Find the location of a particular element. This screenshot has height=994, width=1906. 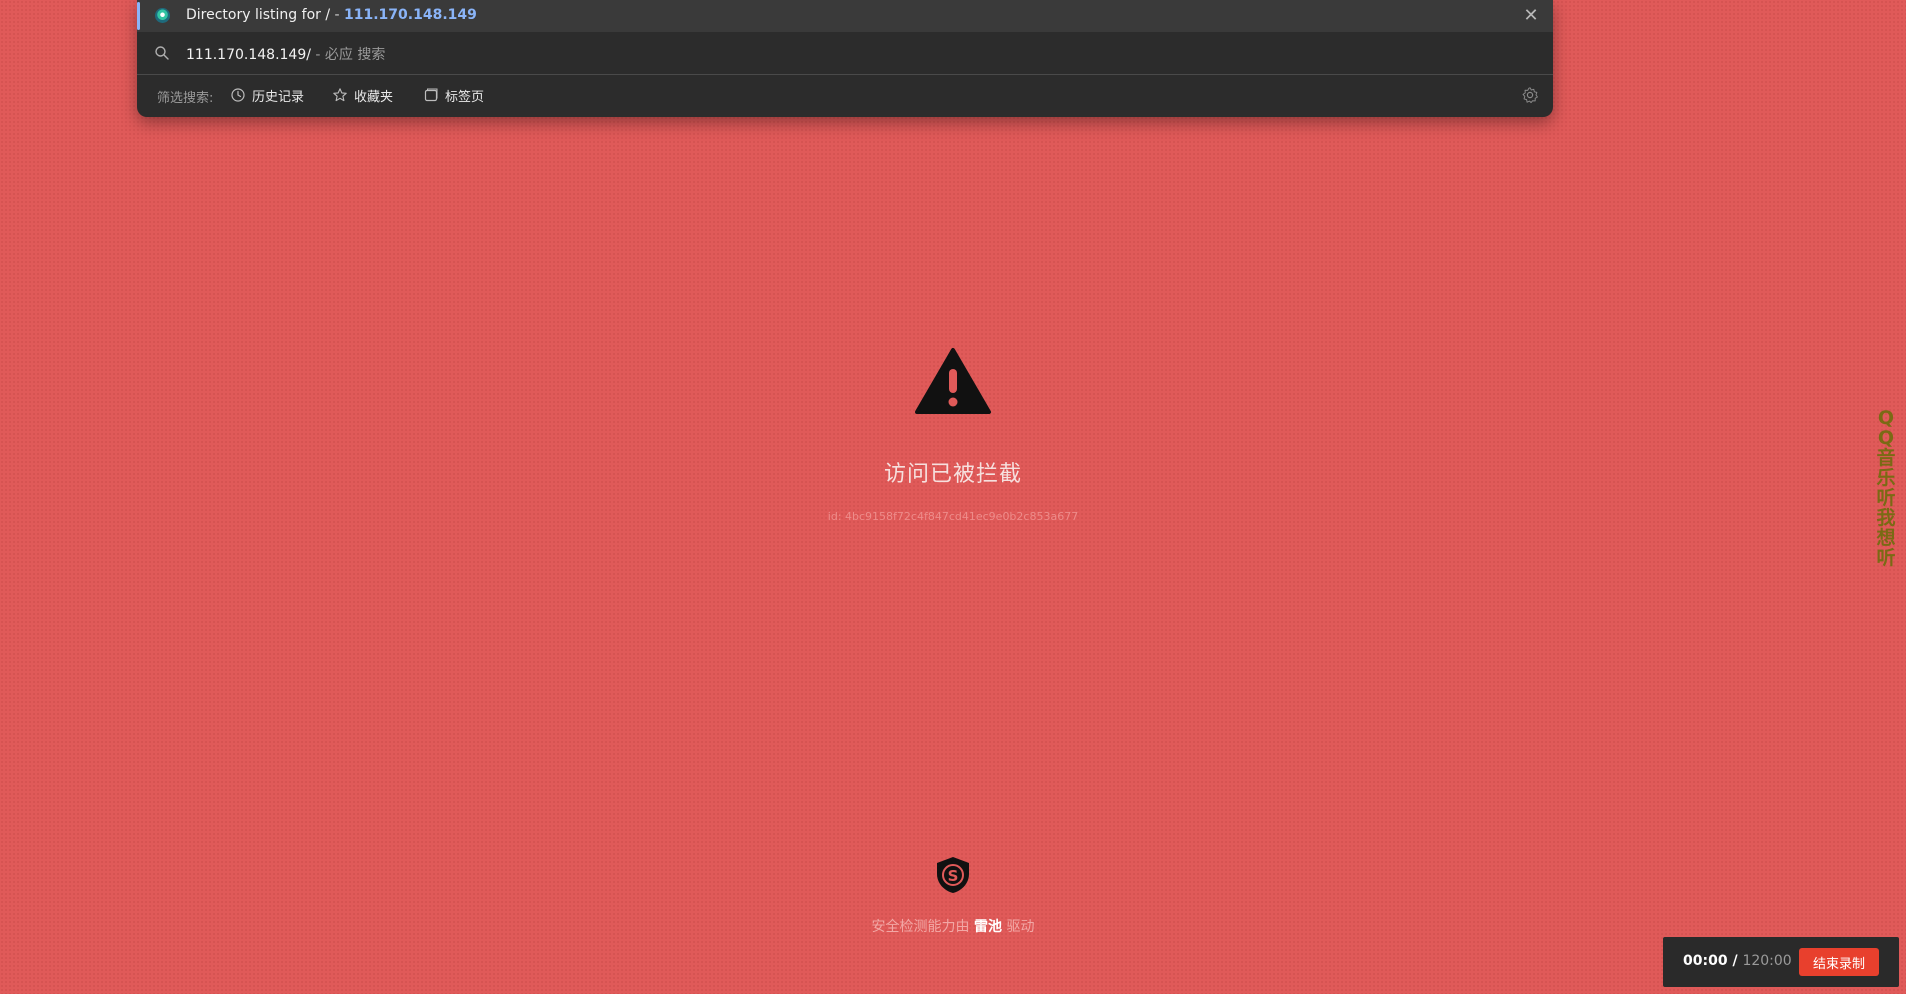

search-icon is located at coordinates (162, 53).